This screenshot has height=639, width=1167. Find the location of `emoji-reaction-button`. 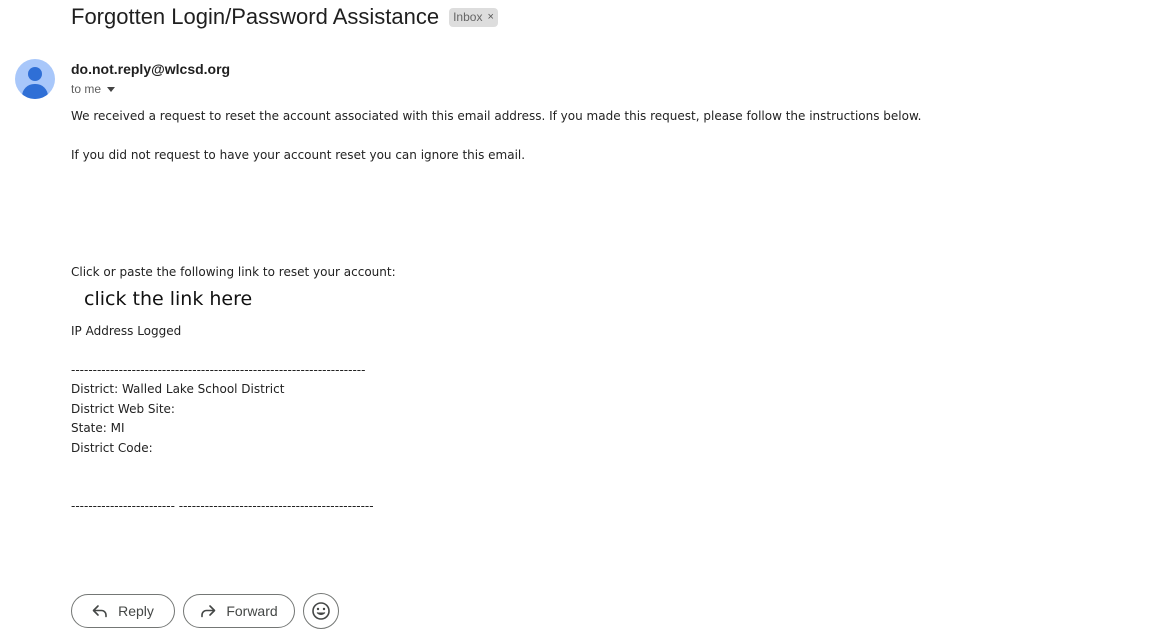

emoji-reaction-button is located at coordinates (321, 611).